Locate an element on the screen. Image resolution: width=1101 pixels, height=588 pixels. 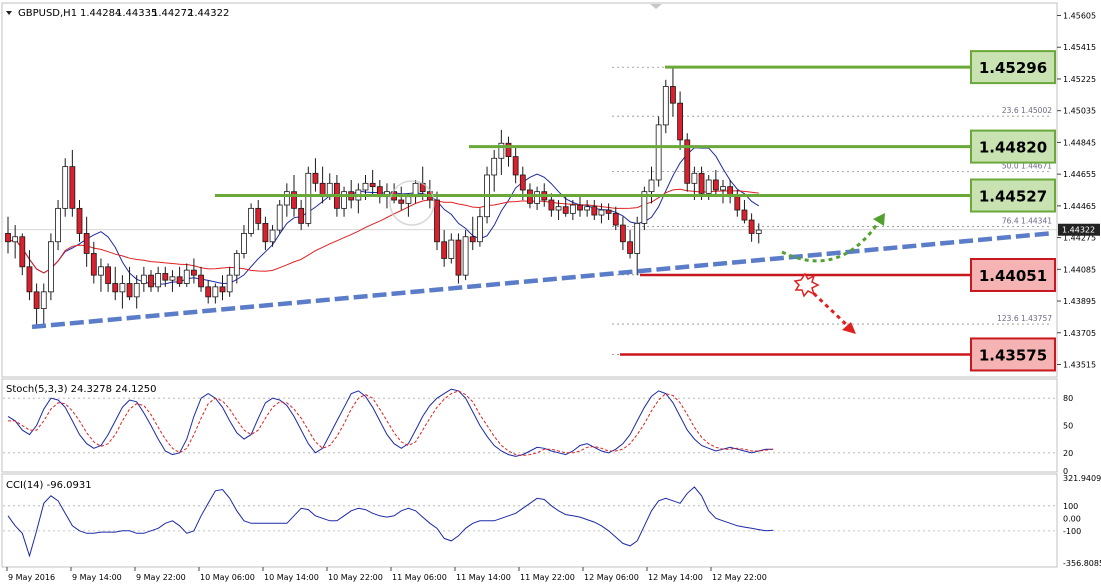
cci-tick-label: 0.00 is located at coordinates (1072, 518).